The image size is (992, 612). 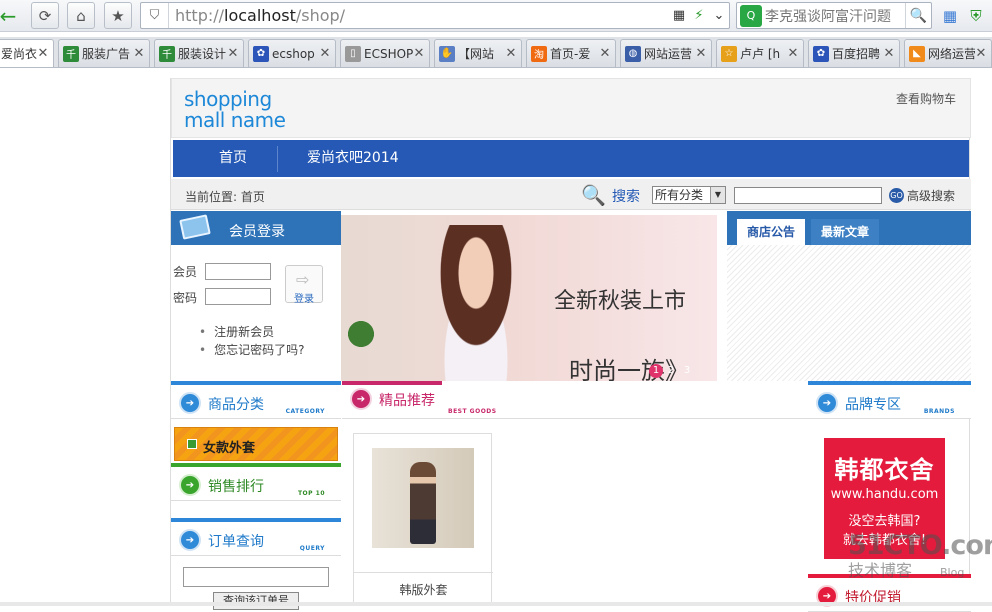 I want to click on notice-panel: 商店公告 最新文章, so click(x=849, y=296).